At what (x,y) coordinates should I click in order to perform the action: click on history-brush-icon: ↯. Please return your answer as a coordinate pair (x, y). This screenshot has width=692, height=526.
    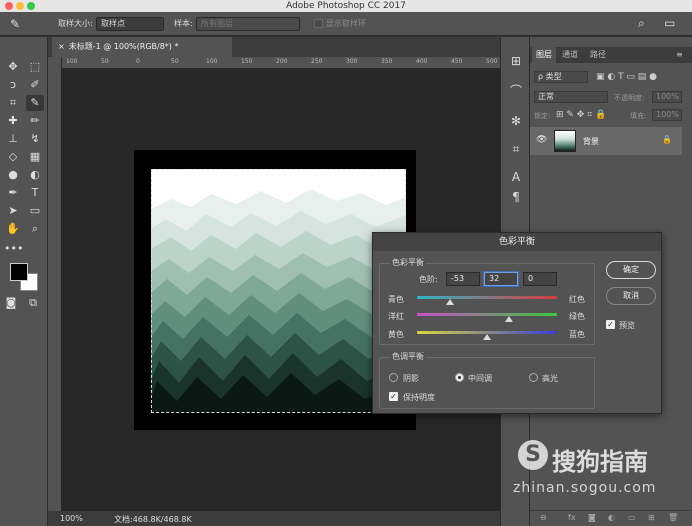
    Looking at the image, I should click on (35, 139).